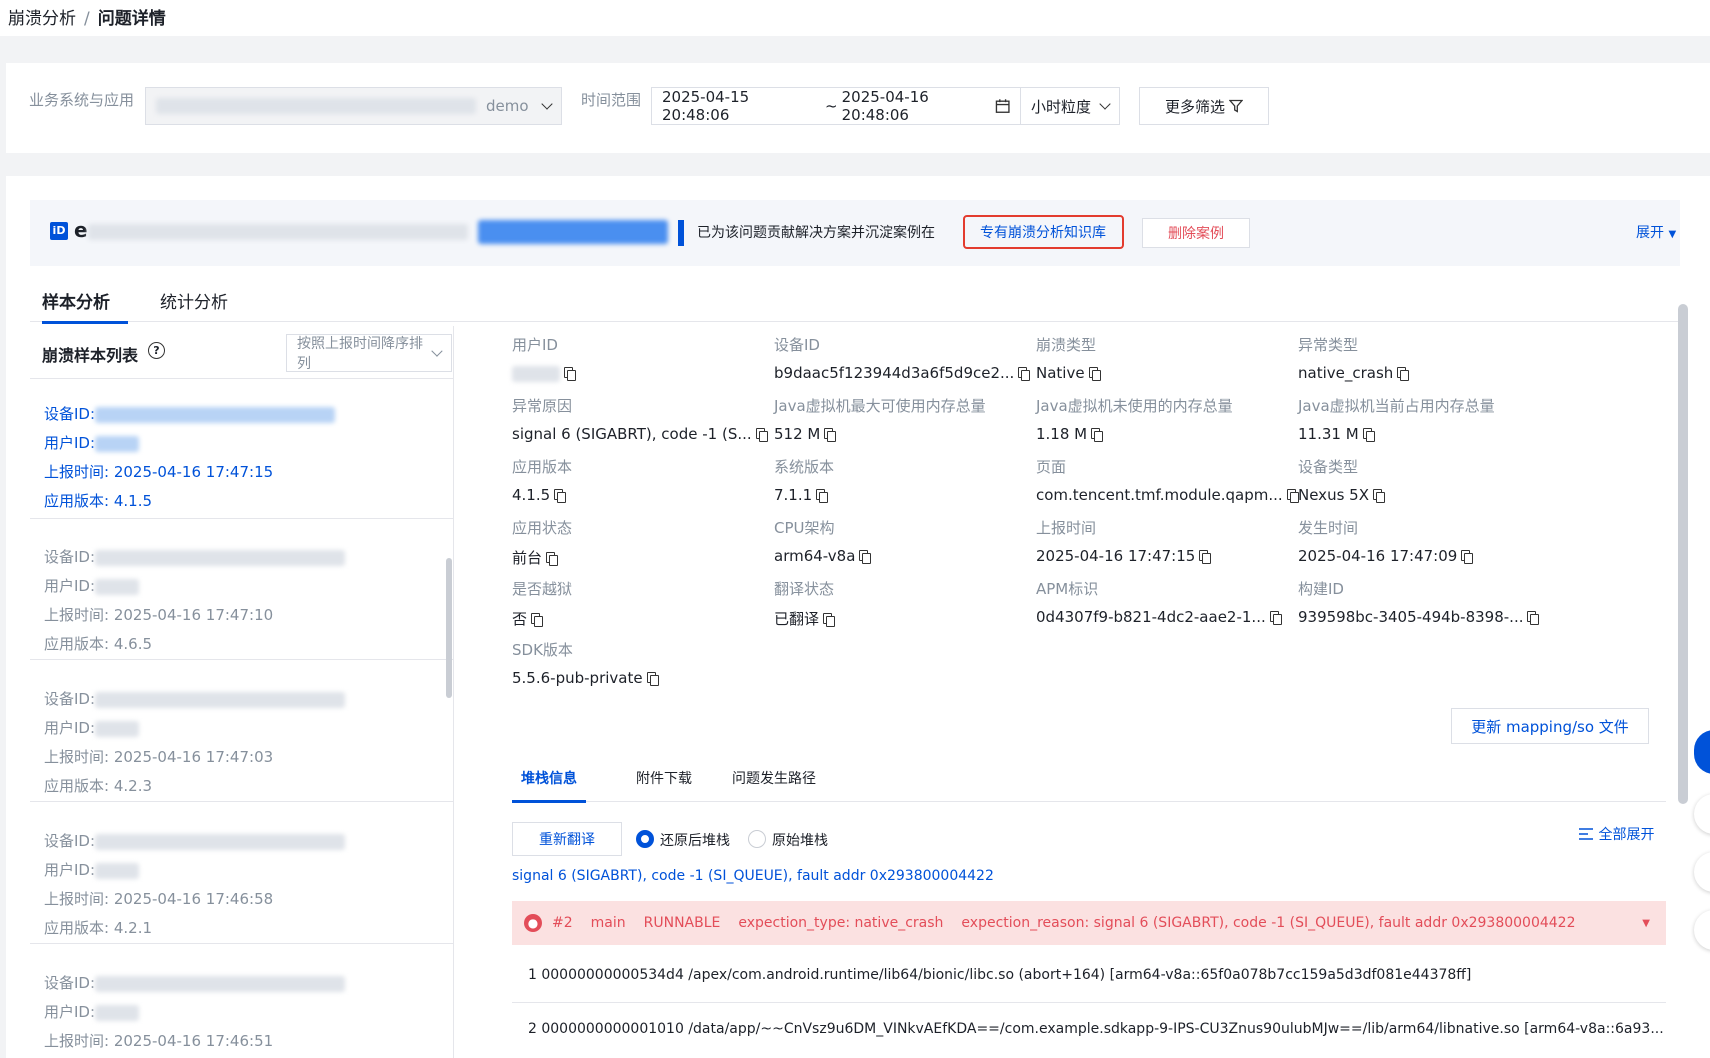 The height and width of the screenshot is (1058, 1710). I want to click on detail-value-row: 2025-04-16 17:47:15, so click(1161, 556).